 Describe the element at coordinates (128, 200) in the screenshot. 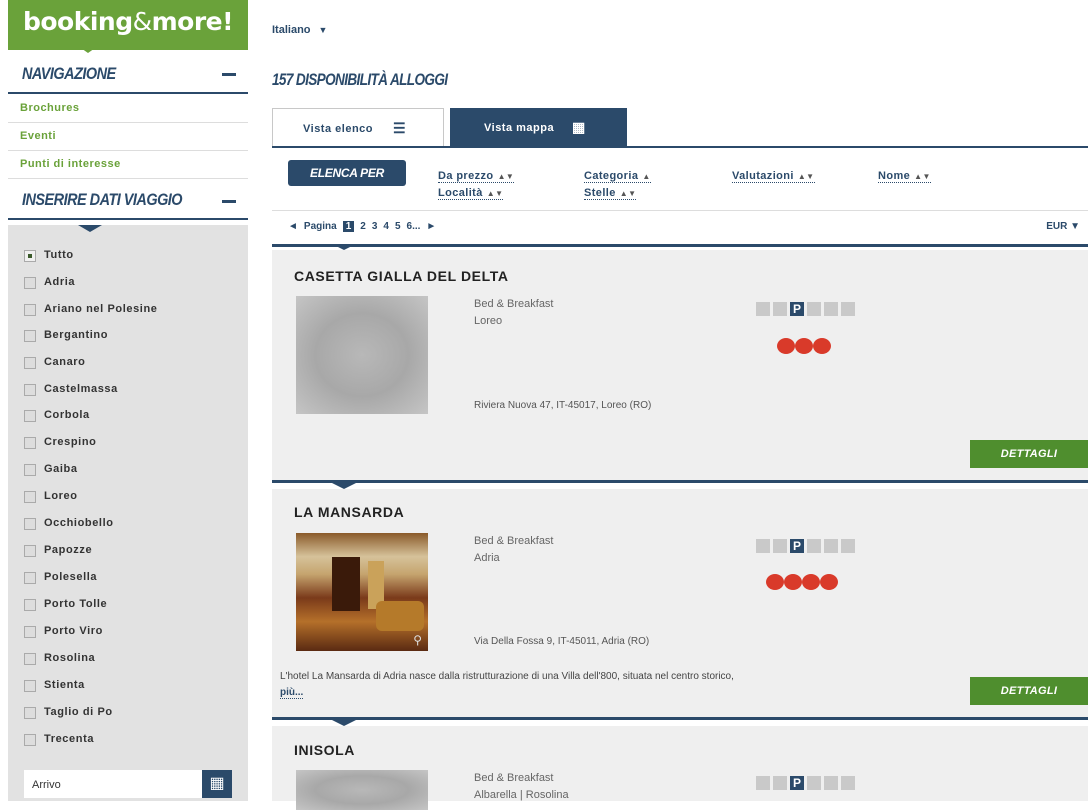

I see `travel-data-header: INSERIRE DATI VIAGGIO` at that location.